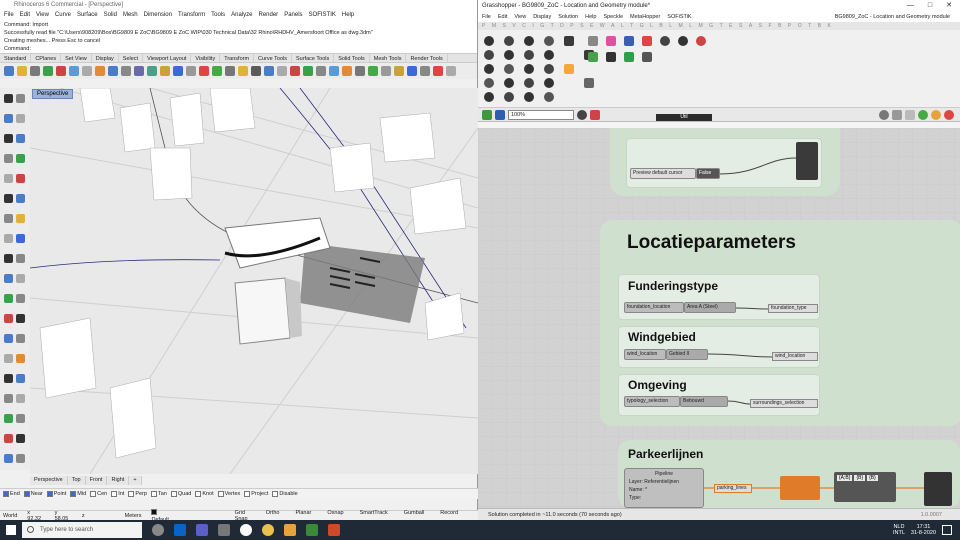  Describe the element at coordinates (612, 26) in the screenshot. I see `category-tab: A` at that location.